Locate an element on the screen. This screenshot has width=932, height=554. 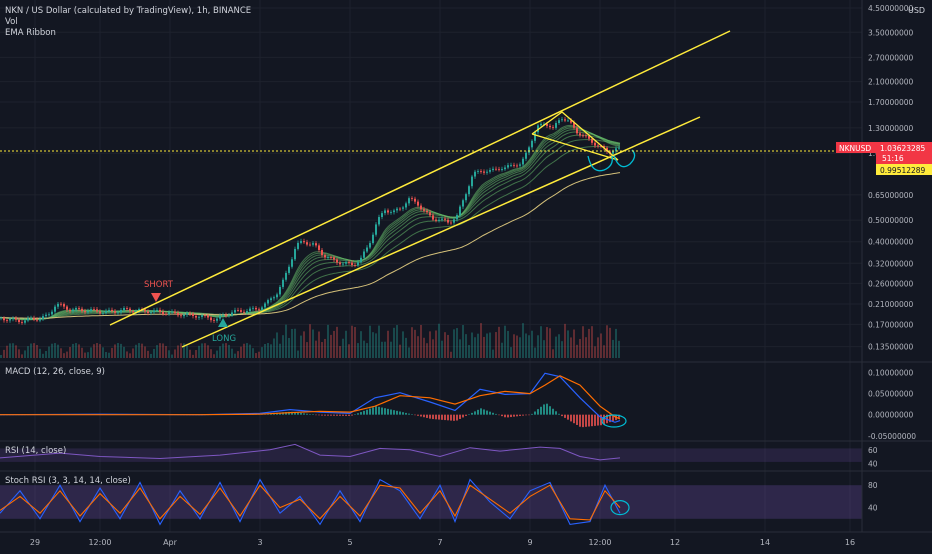
ema-ribbon-label: EMA Ribbon is located at coordinates (30, 33).